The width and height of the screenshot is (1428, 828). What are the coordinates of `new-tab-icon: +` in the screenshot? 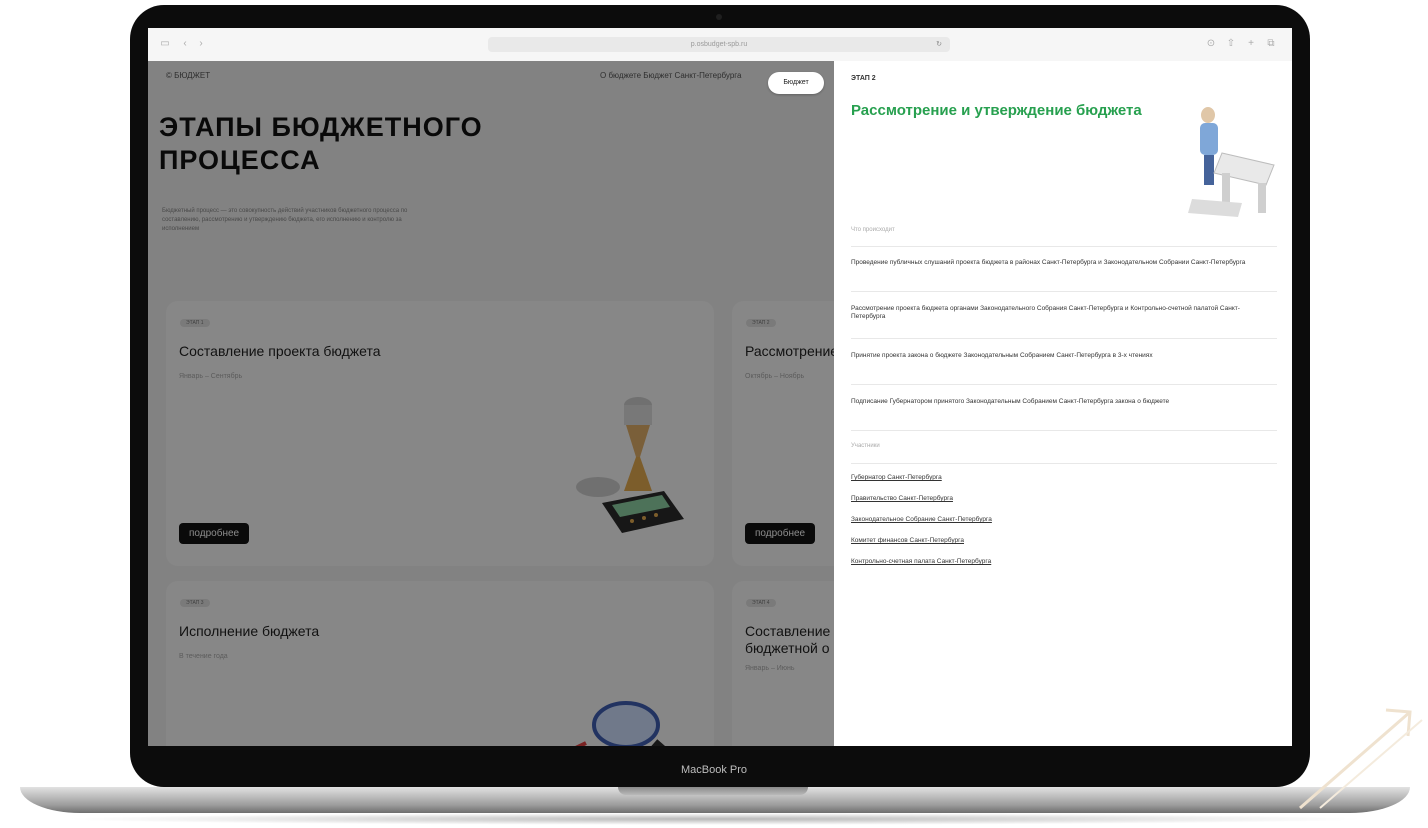 It's located at (1251, 44).